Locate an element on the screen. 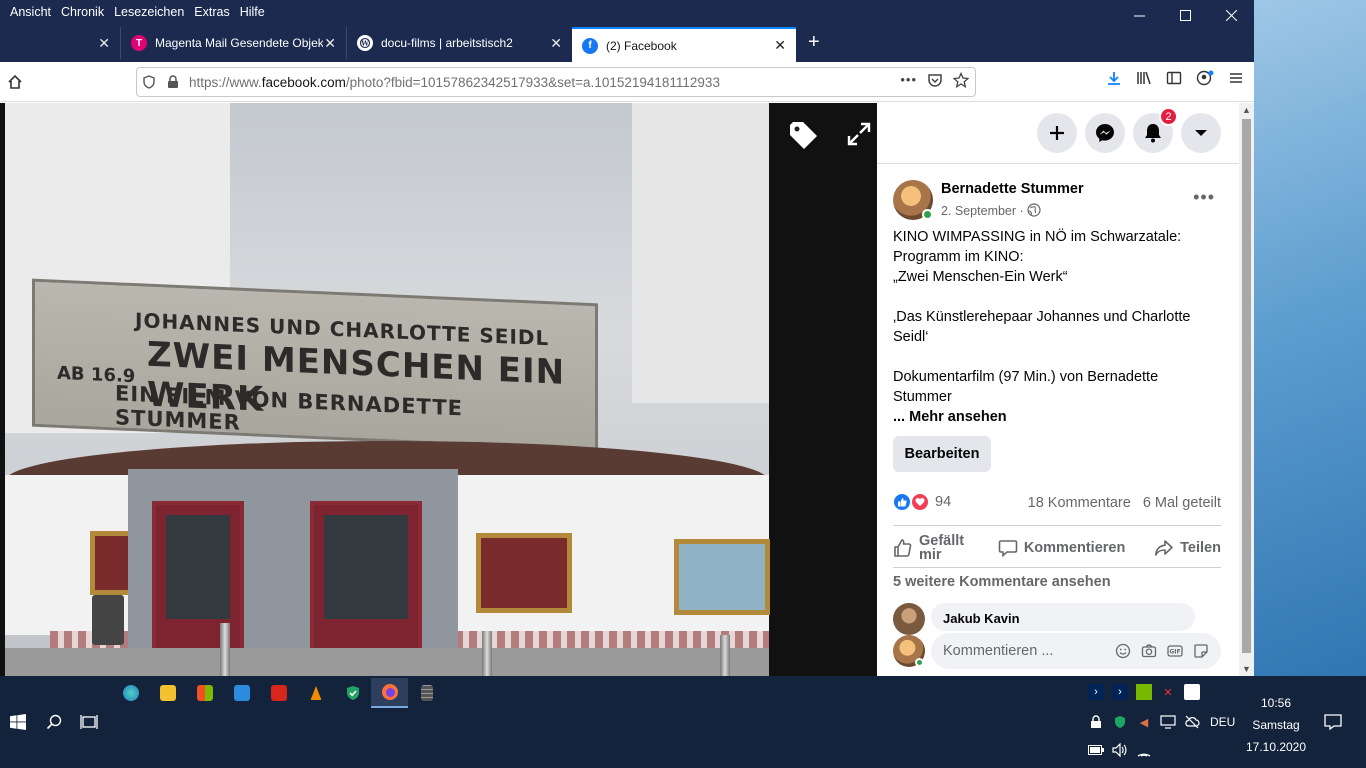  language-indicator: DEU is located at coordinates (1222, 722).